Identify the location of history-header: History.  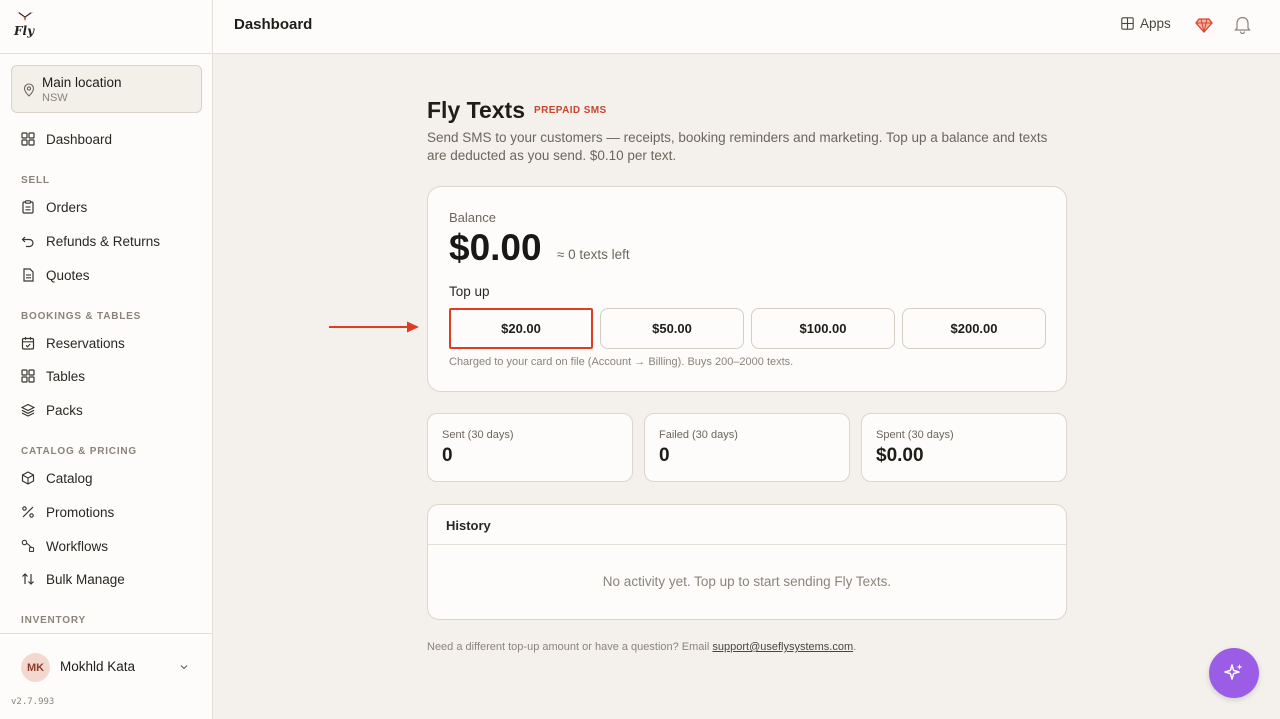
(747, 525).